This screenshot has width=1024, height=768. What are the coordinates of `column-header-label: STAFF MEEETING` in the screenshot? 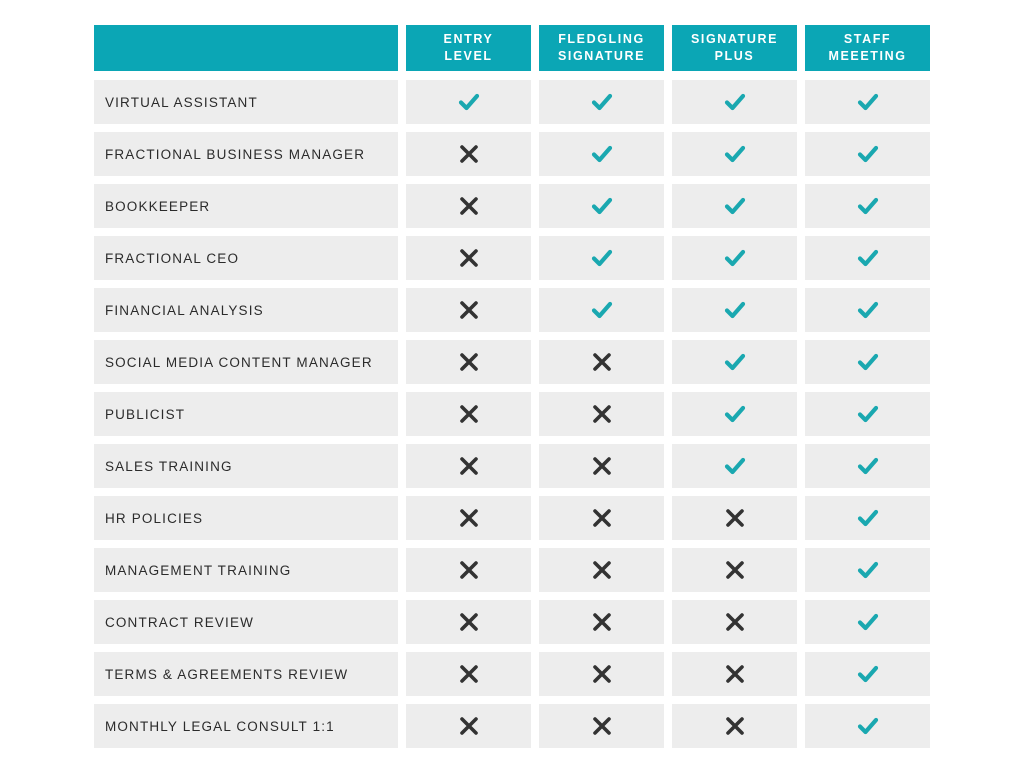 It's located at (867, 47).